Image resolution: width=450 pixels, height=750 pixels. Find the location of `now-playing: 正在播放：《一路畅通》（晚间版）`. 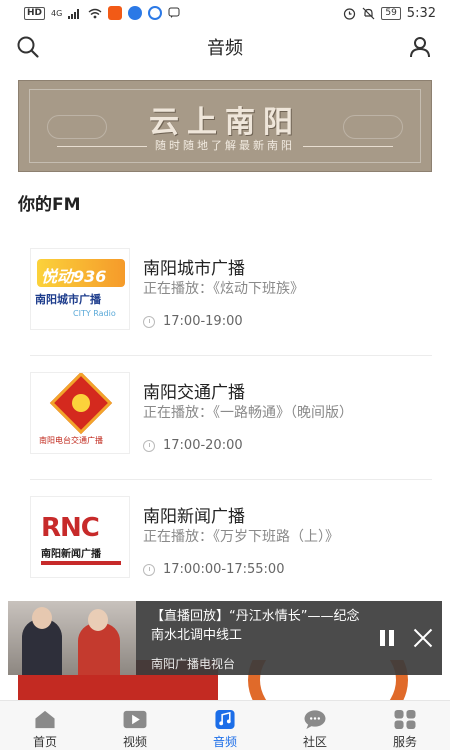

now-playing: 正在播放：《一路畅通》（晚间版） is located at coordinates (248, 413).